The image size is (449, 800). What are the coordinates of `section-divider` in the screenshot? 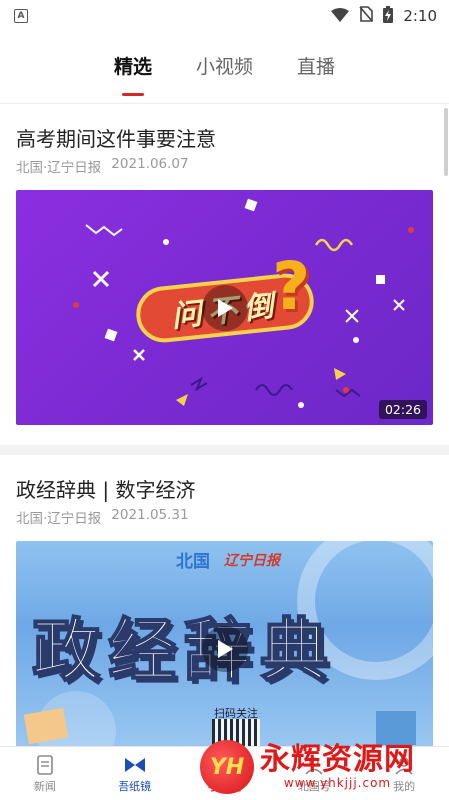 It's located at (224, 450).